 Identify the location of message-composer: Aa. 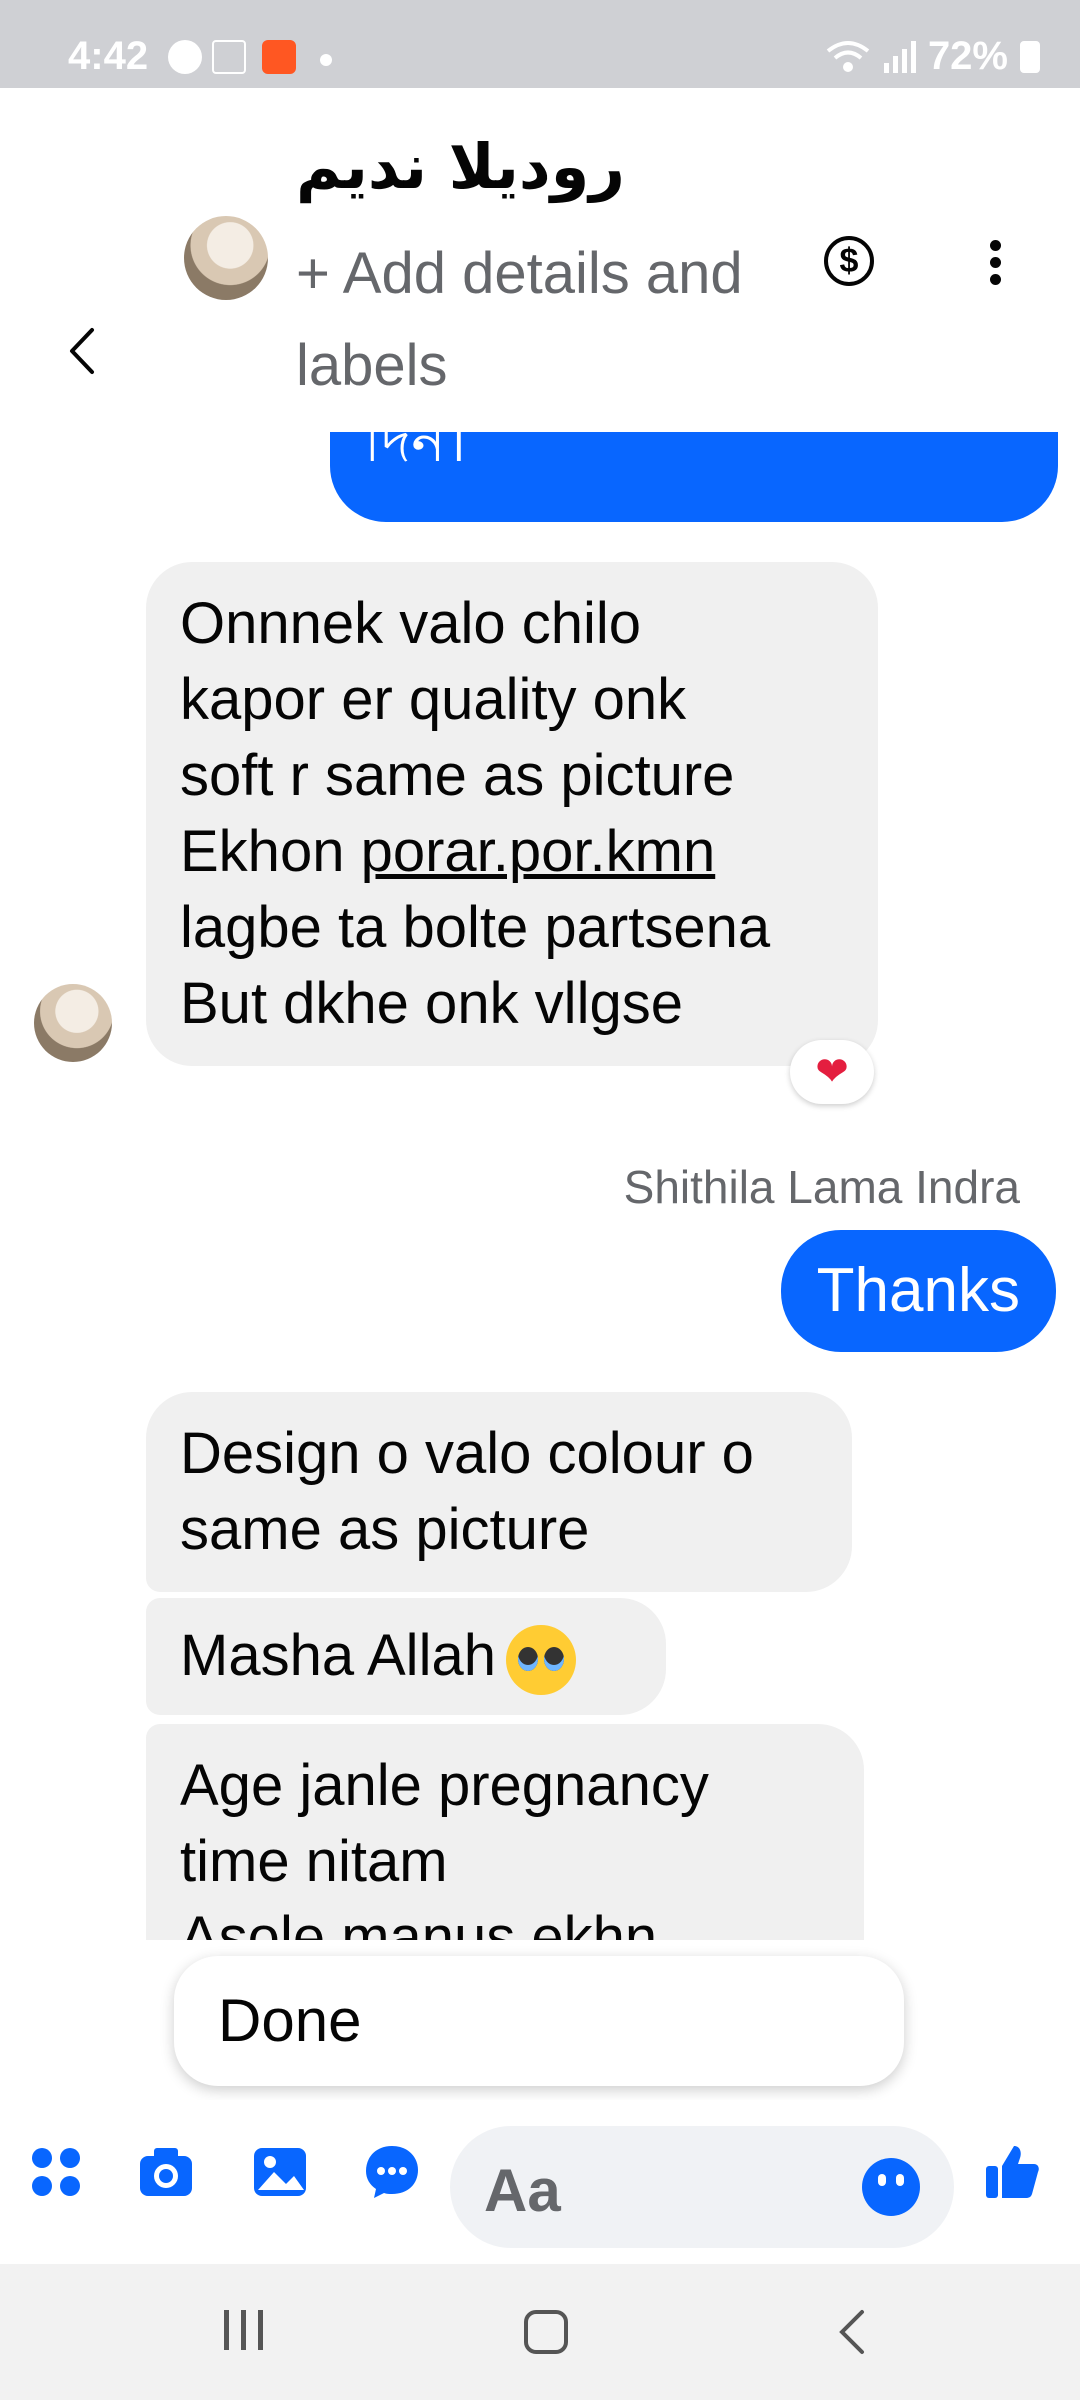
(540, 2182).